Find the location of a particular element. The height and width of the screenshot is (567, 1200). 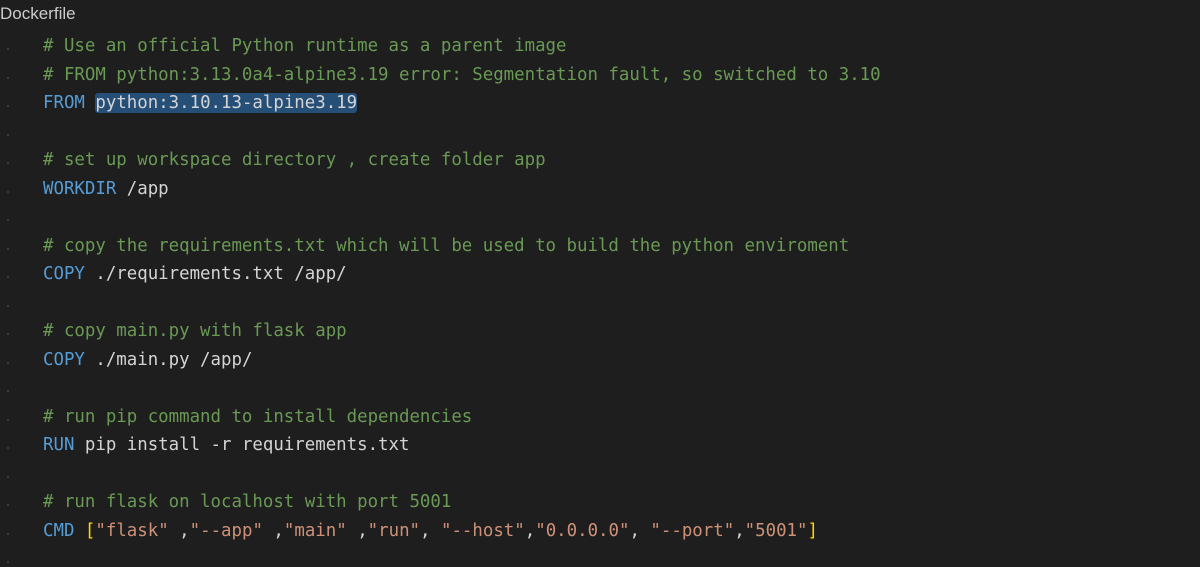

instruction-args: ./requirements.txt /app/ is located at coordinates (215, 274).